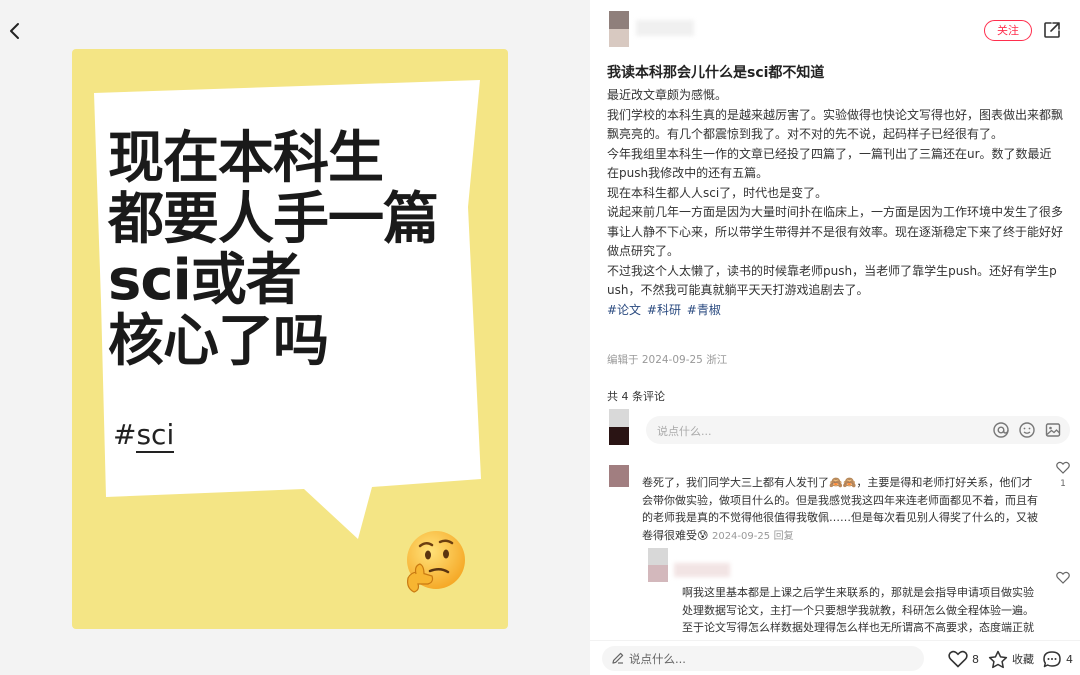  I want to click on follow-button: 关注, so click(1008, 30).